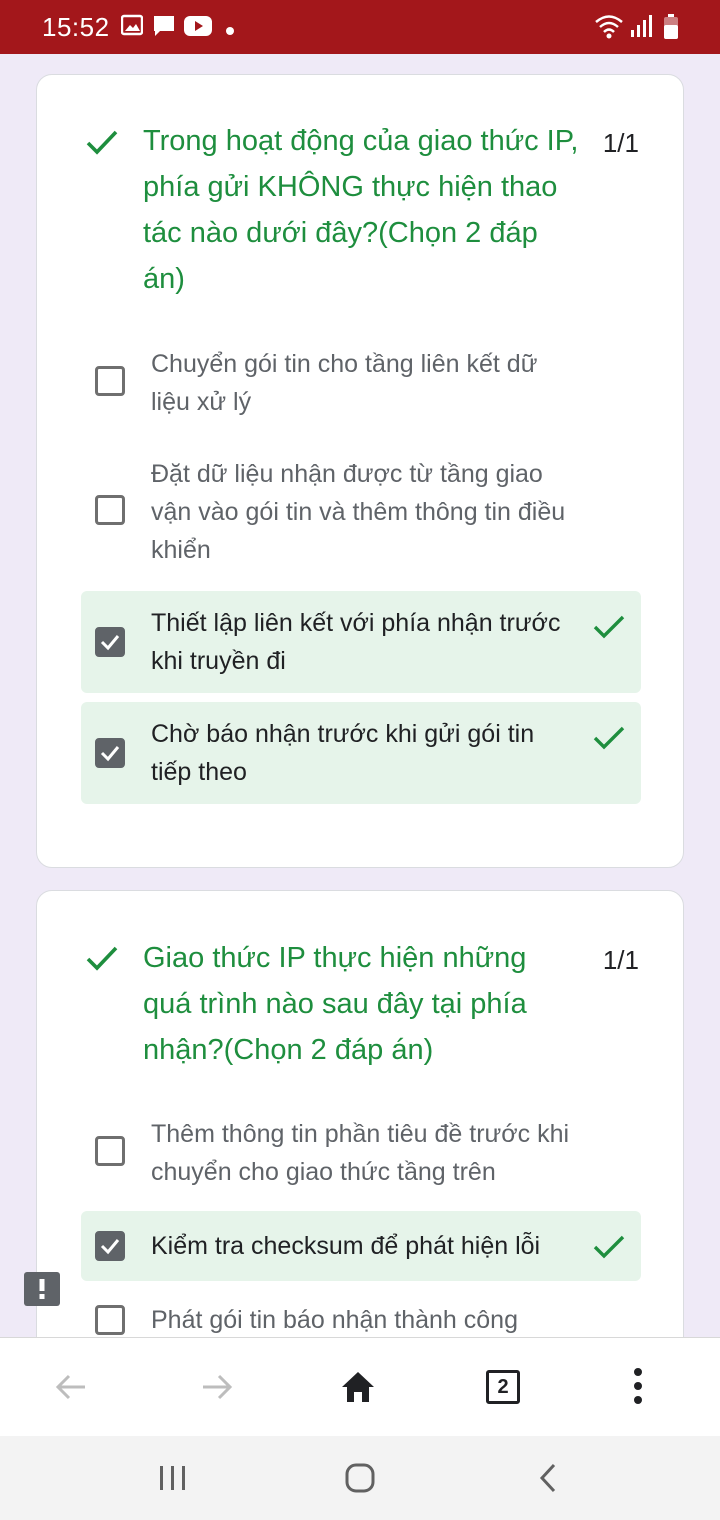 The width and height of the screenshot is (720, 1520). I want to click on home-icon, so click(358, 1389).